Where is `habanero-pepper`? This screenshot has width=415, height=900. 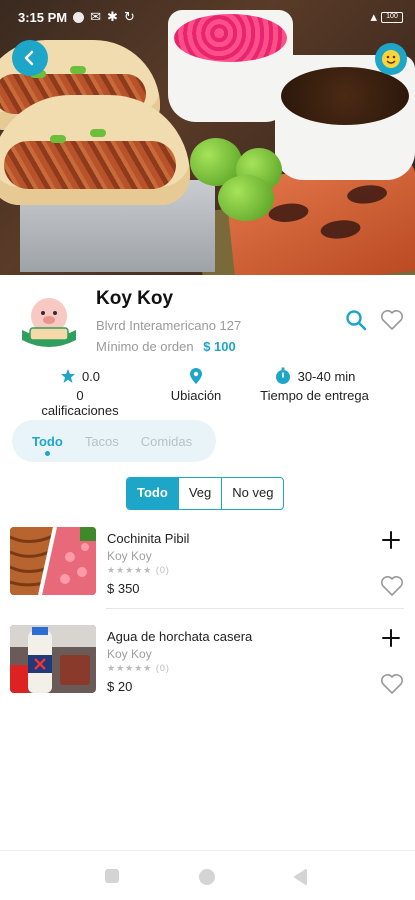 habanero-pepper is located at coordinates (246, 198).